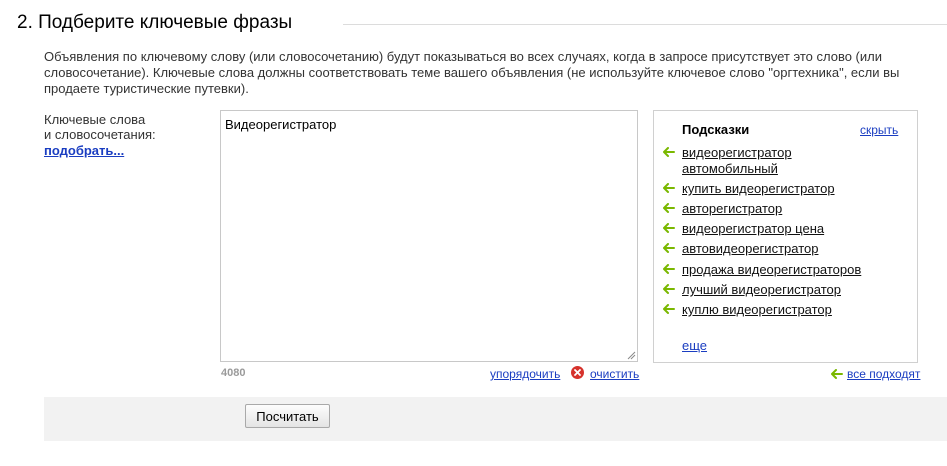 The height and width of the screenshot is (466, 947). What do you see at coordinates (631, 355) in the screenshot?
I see `resize-grip-icon` at bounding box center [631, 355].